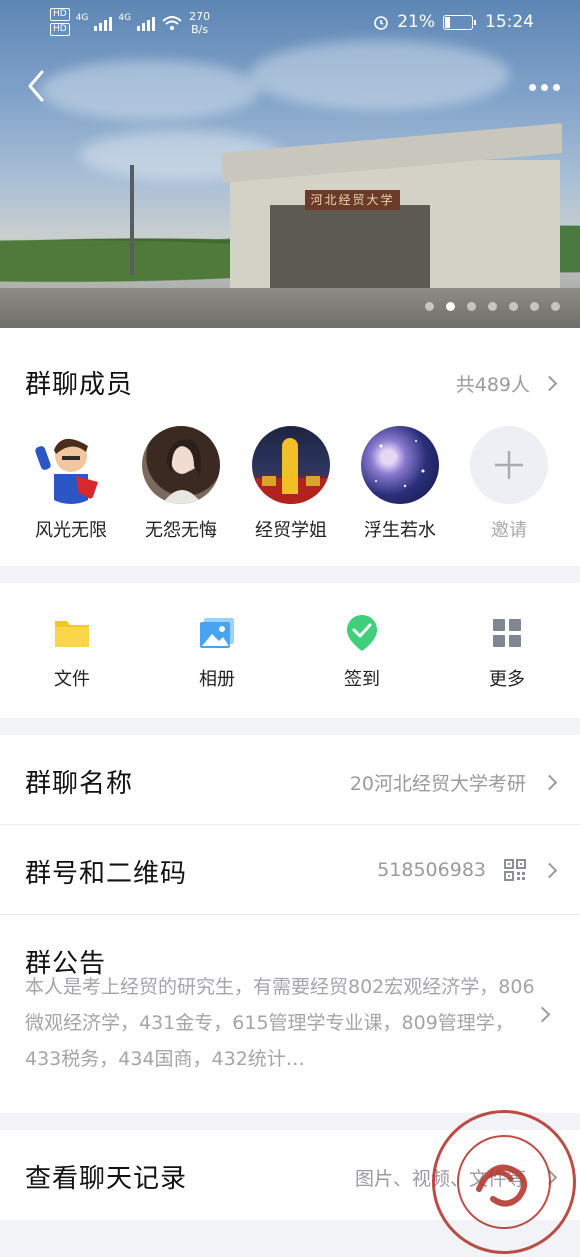 This screenshot has width=580, height=1257. I want to click on members-title: 群聊成员, so click(79, 385).